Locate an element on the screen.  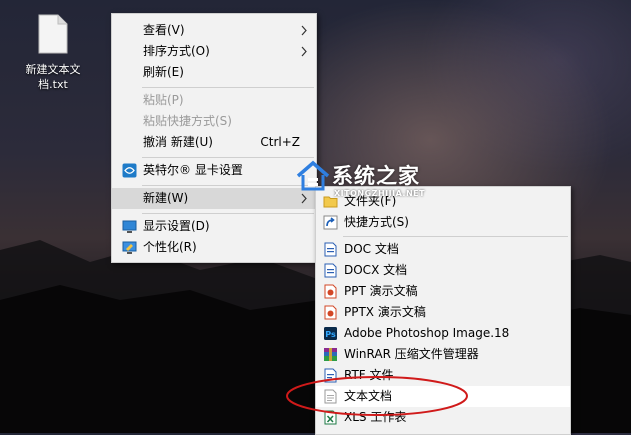
annotation-ellipse is located at coordinates (377, 396).